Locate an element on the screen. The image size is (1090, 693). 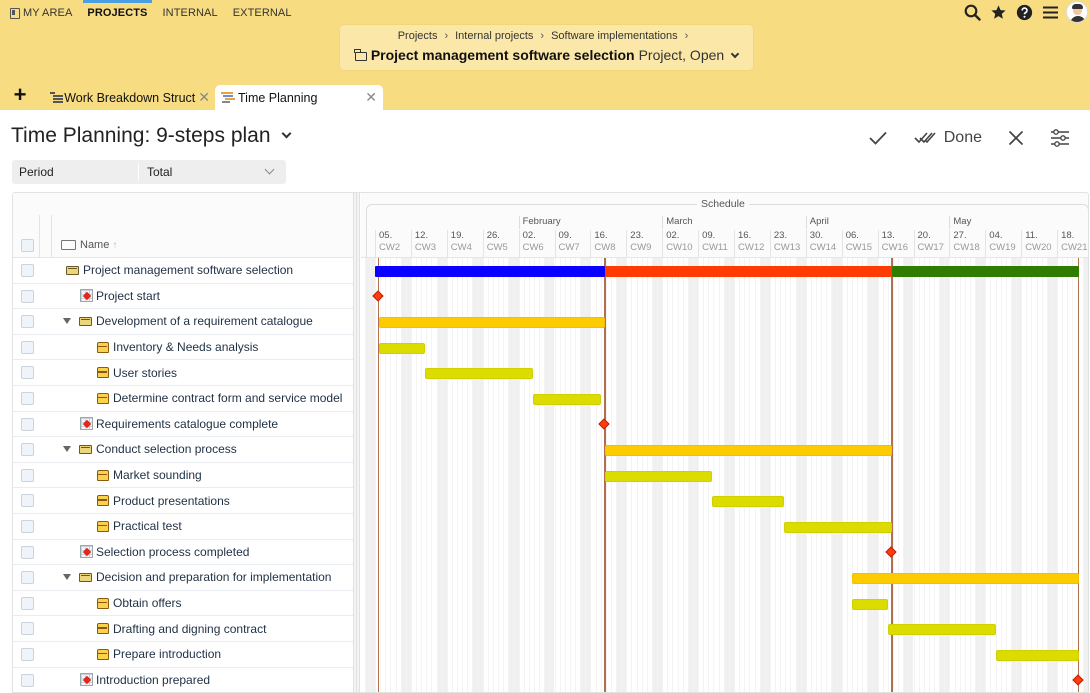
row-name: Obtain offers is located at coordinates (147, 603).